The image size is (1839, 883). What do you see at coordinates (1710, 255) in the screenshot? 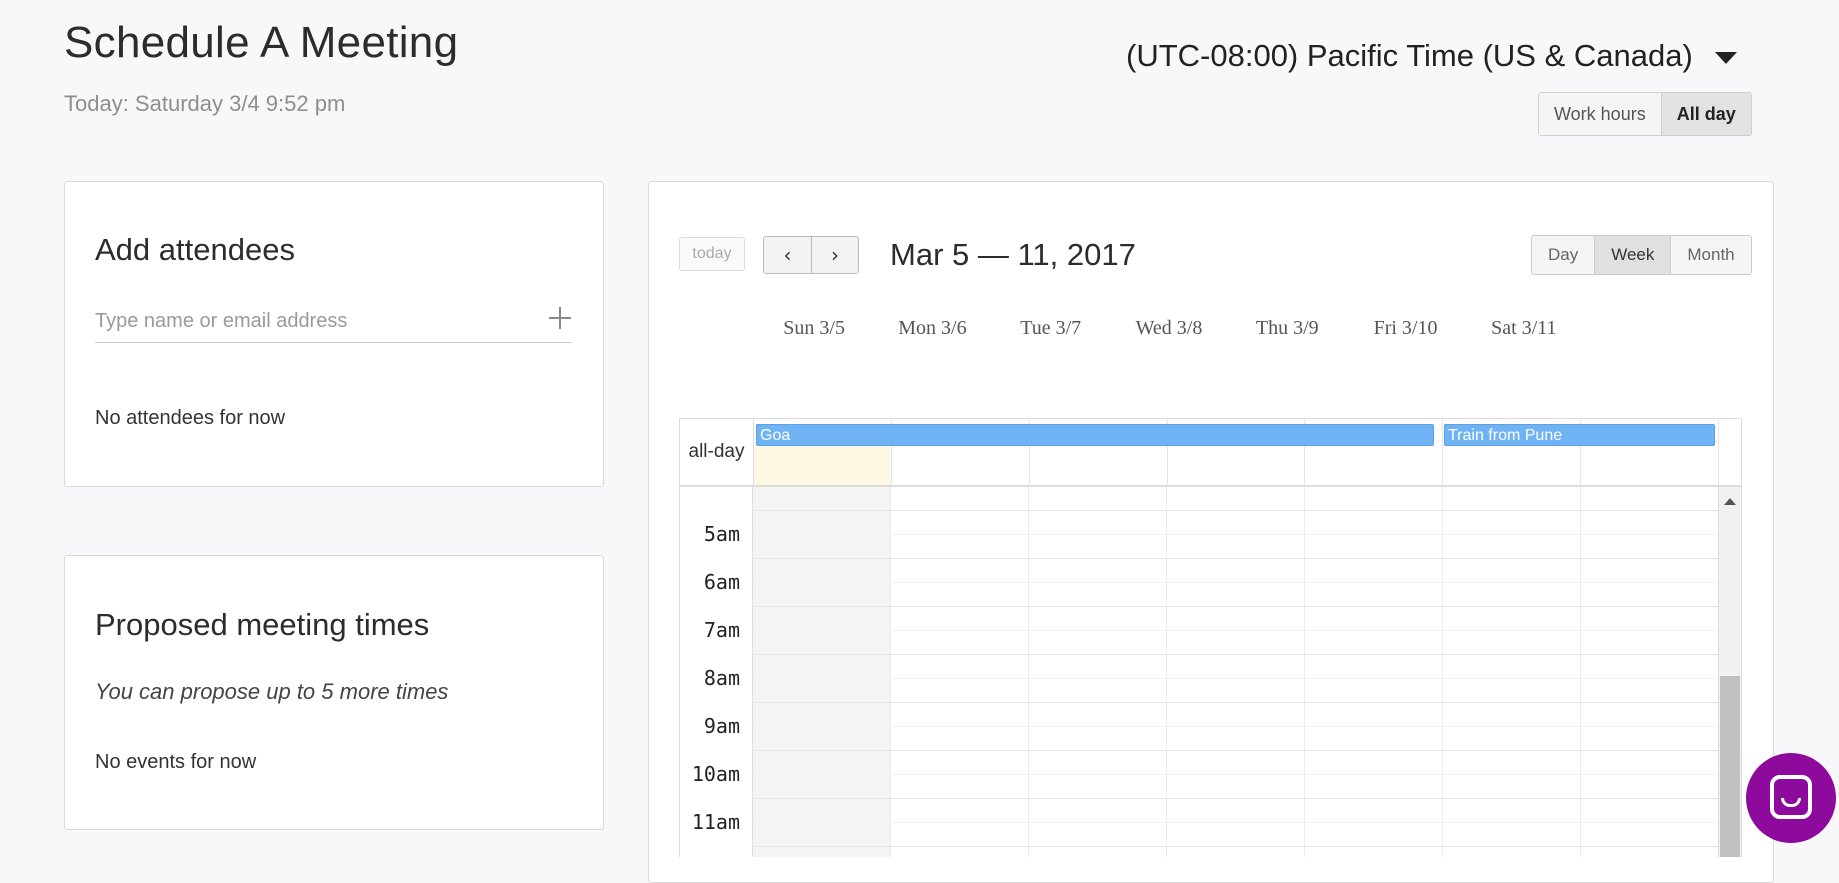
I see `view-month-button: Month` at bounding box center [1710, 255].